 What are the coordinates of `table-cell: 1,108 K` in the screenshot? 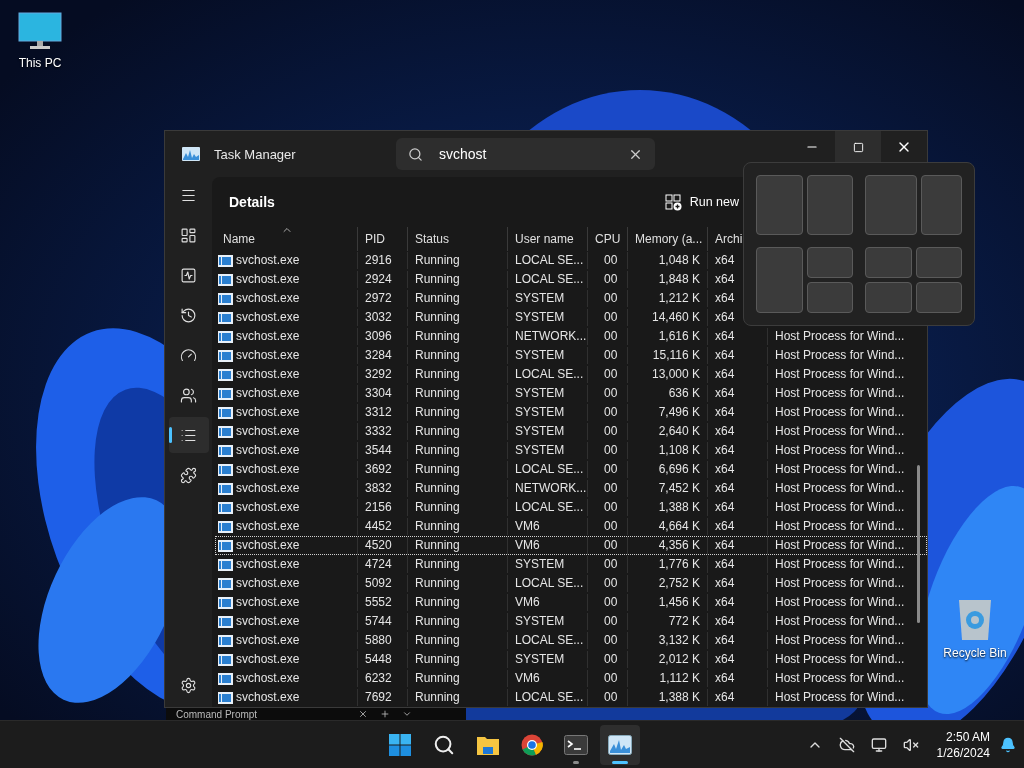 It's located at (668, 450).